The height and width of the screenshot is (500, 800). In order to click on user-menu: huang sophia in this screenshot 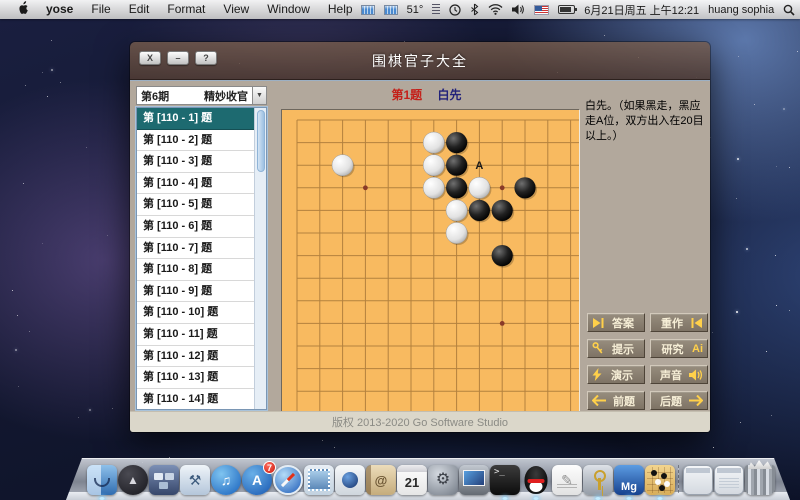, I will do `click(741, 10)`.